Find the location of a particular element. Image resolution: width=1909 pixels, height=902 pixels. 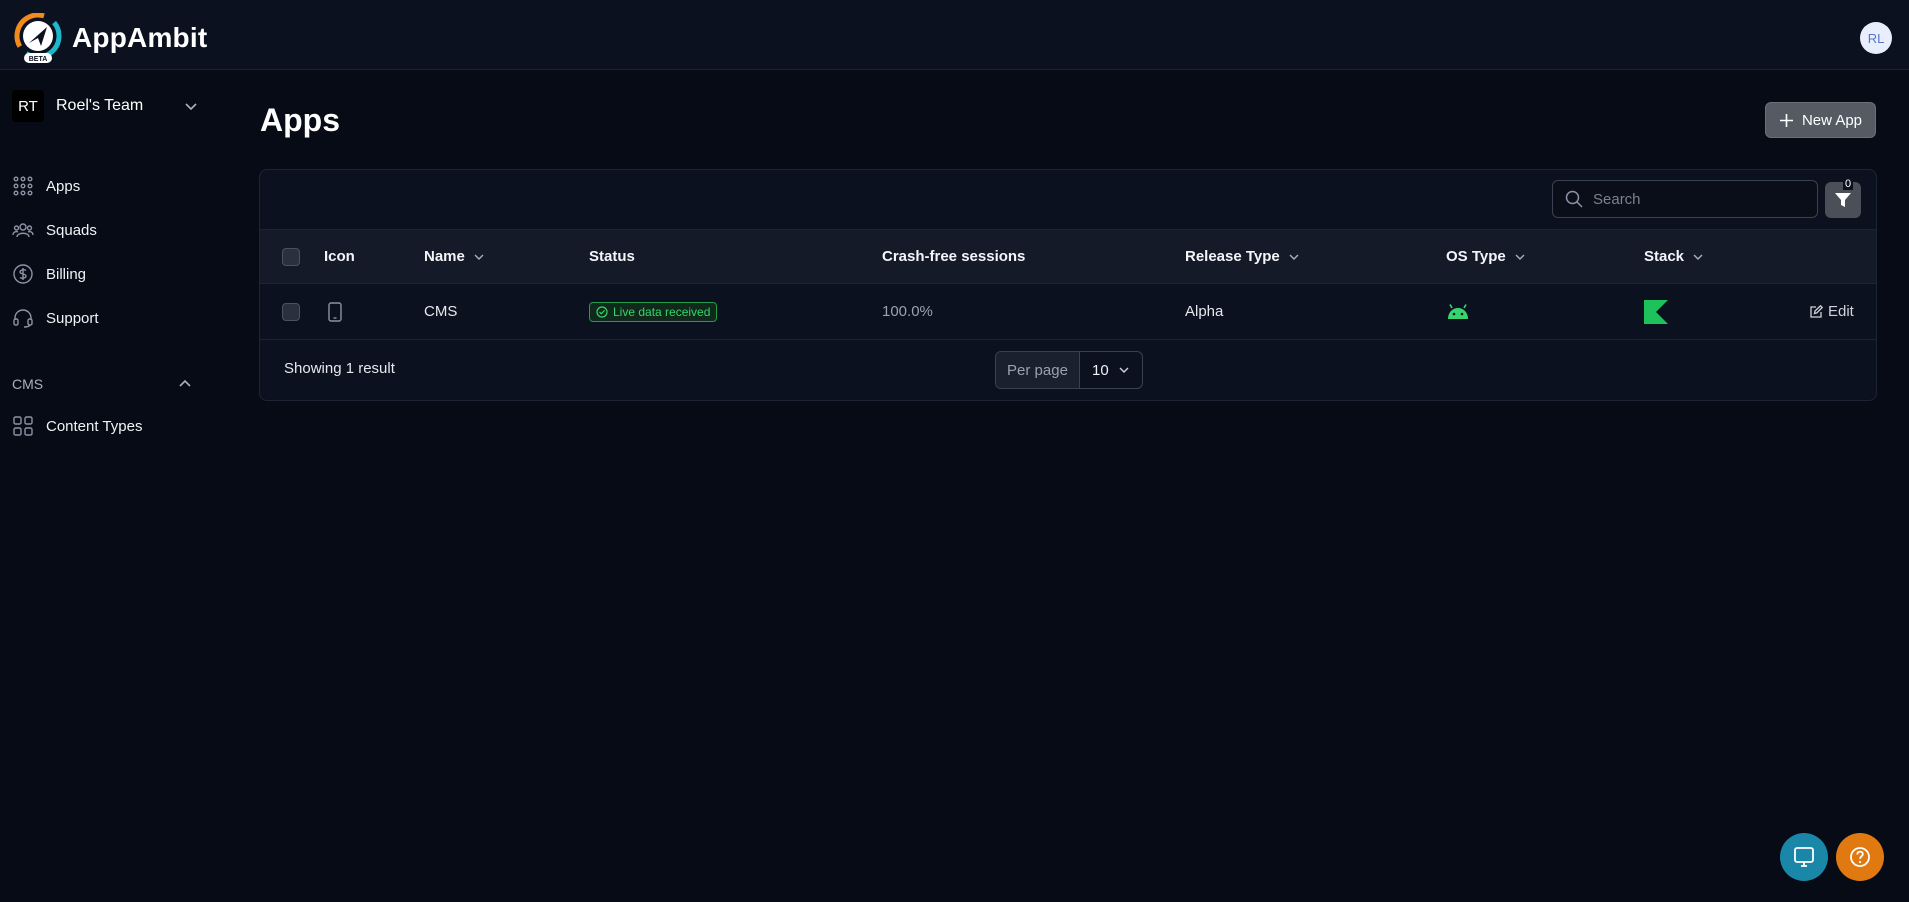

column-crash-free: Crash-free sessions is located at coordinates (954, 256).